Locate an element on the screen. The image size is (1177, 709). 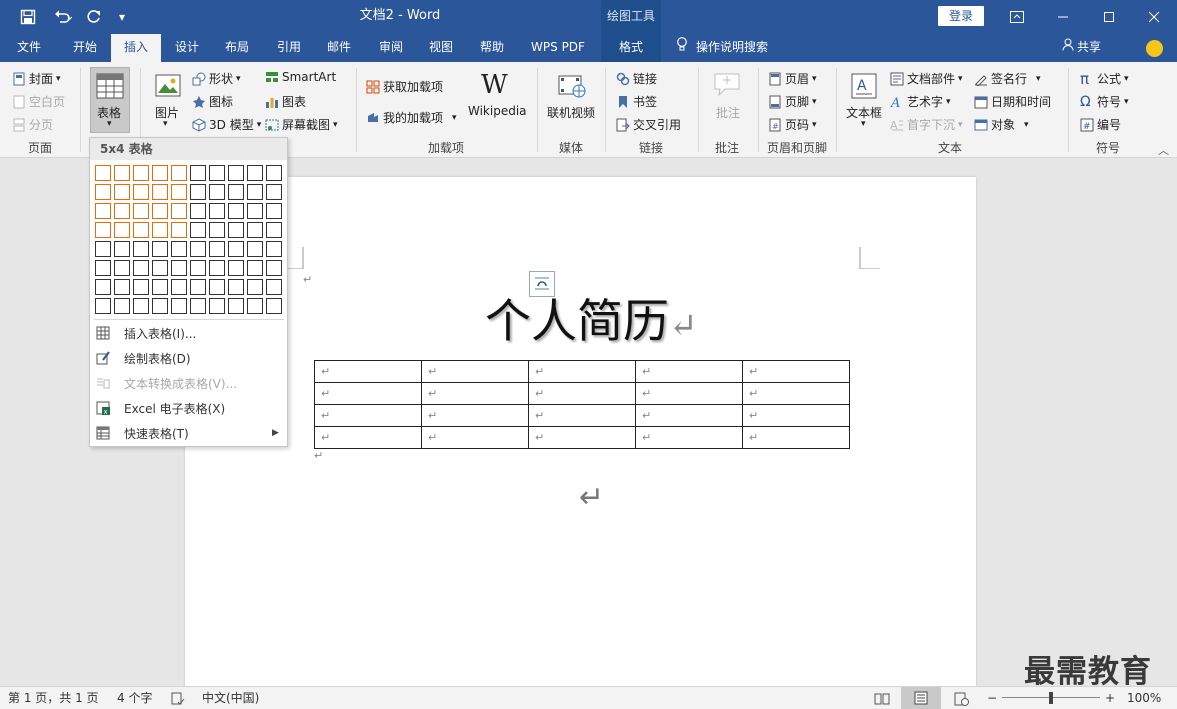
language-status: 中文(中国) is located at coordinates (230, 698).